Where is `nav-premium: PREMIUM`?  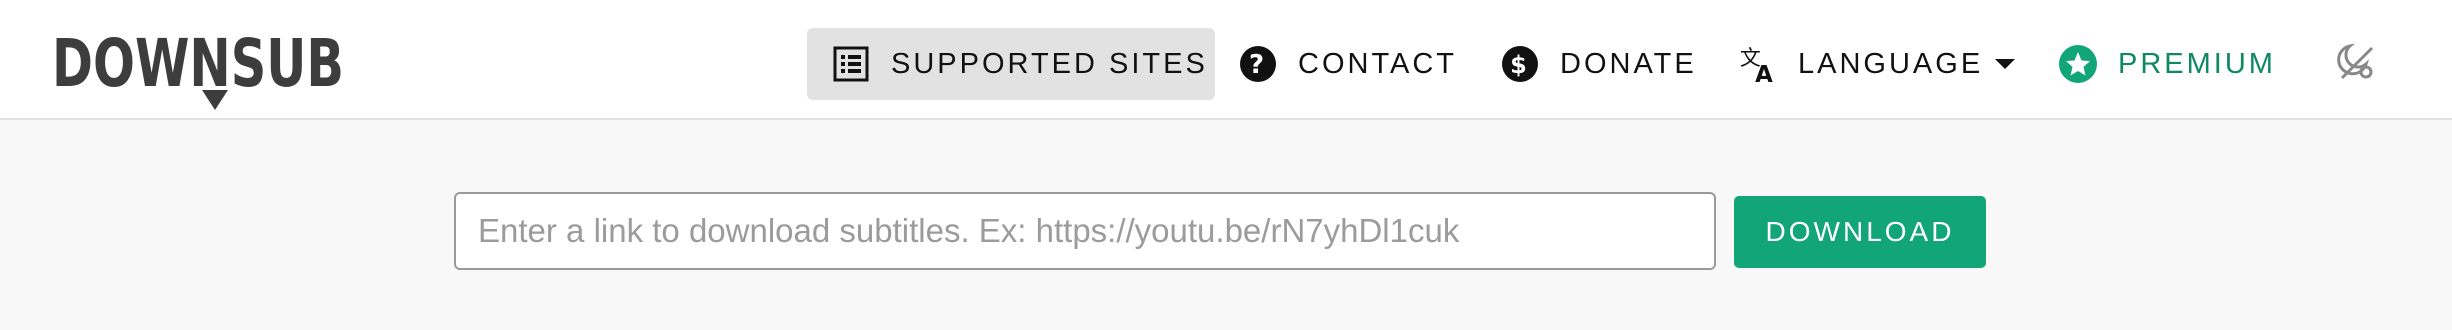
nav-premium: PREMIUM is located at coordinates (2167, 64).